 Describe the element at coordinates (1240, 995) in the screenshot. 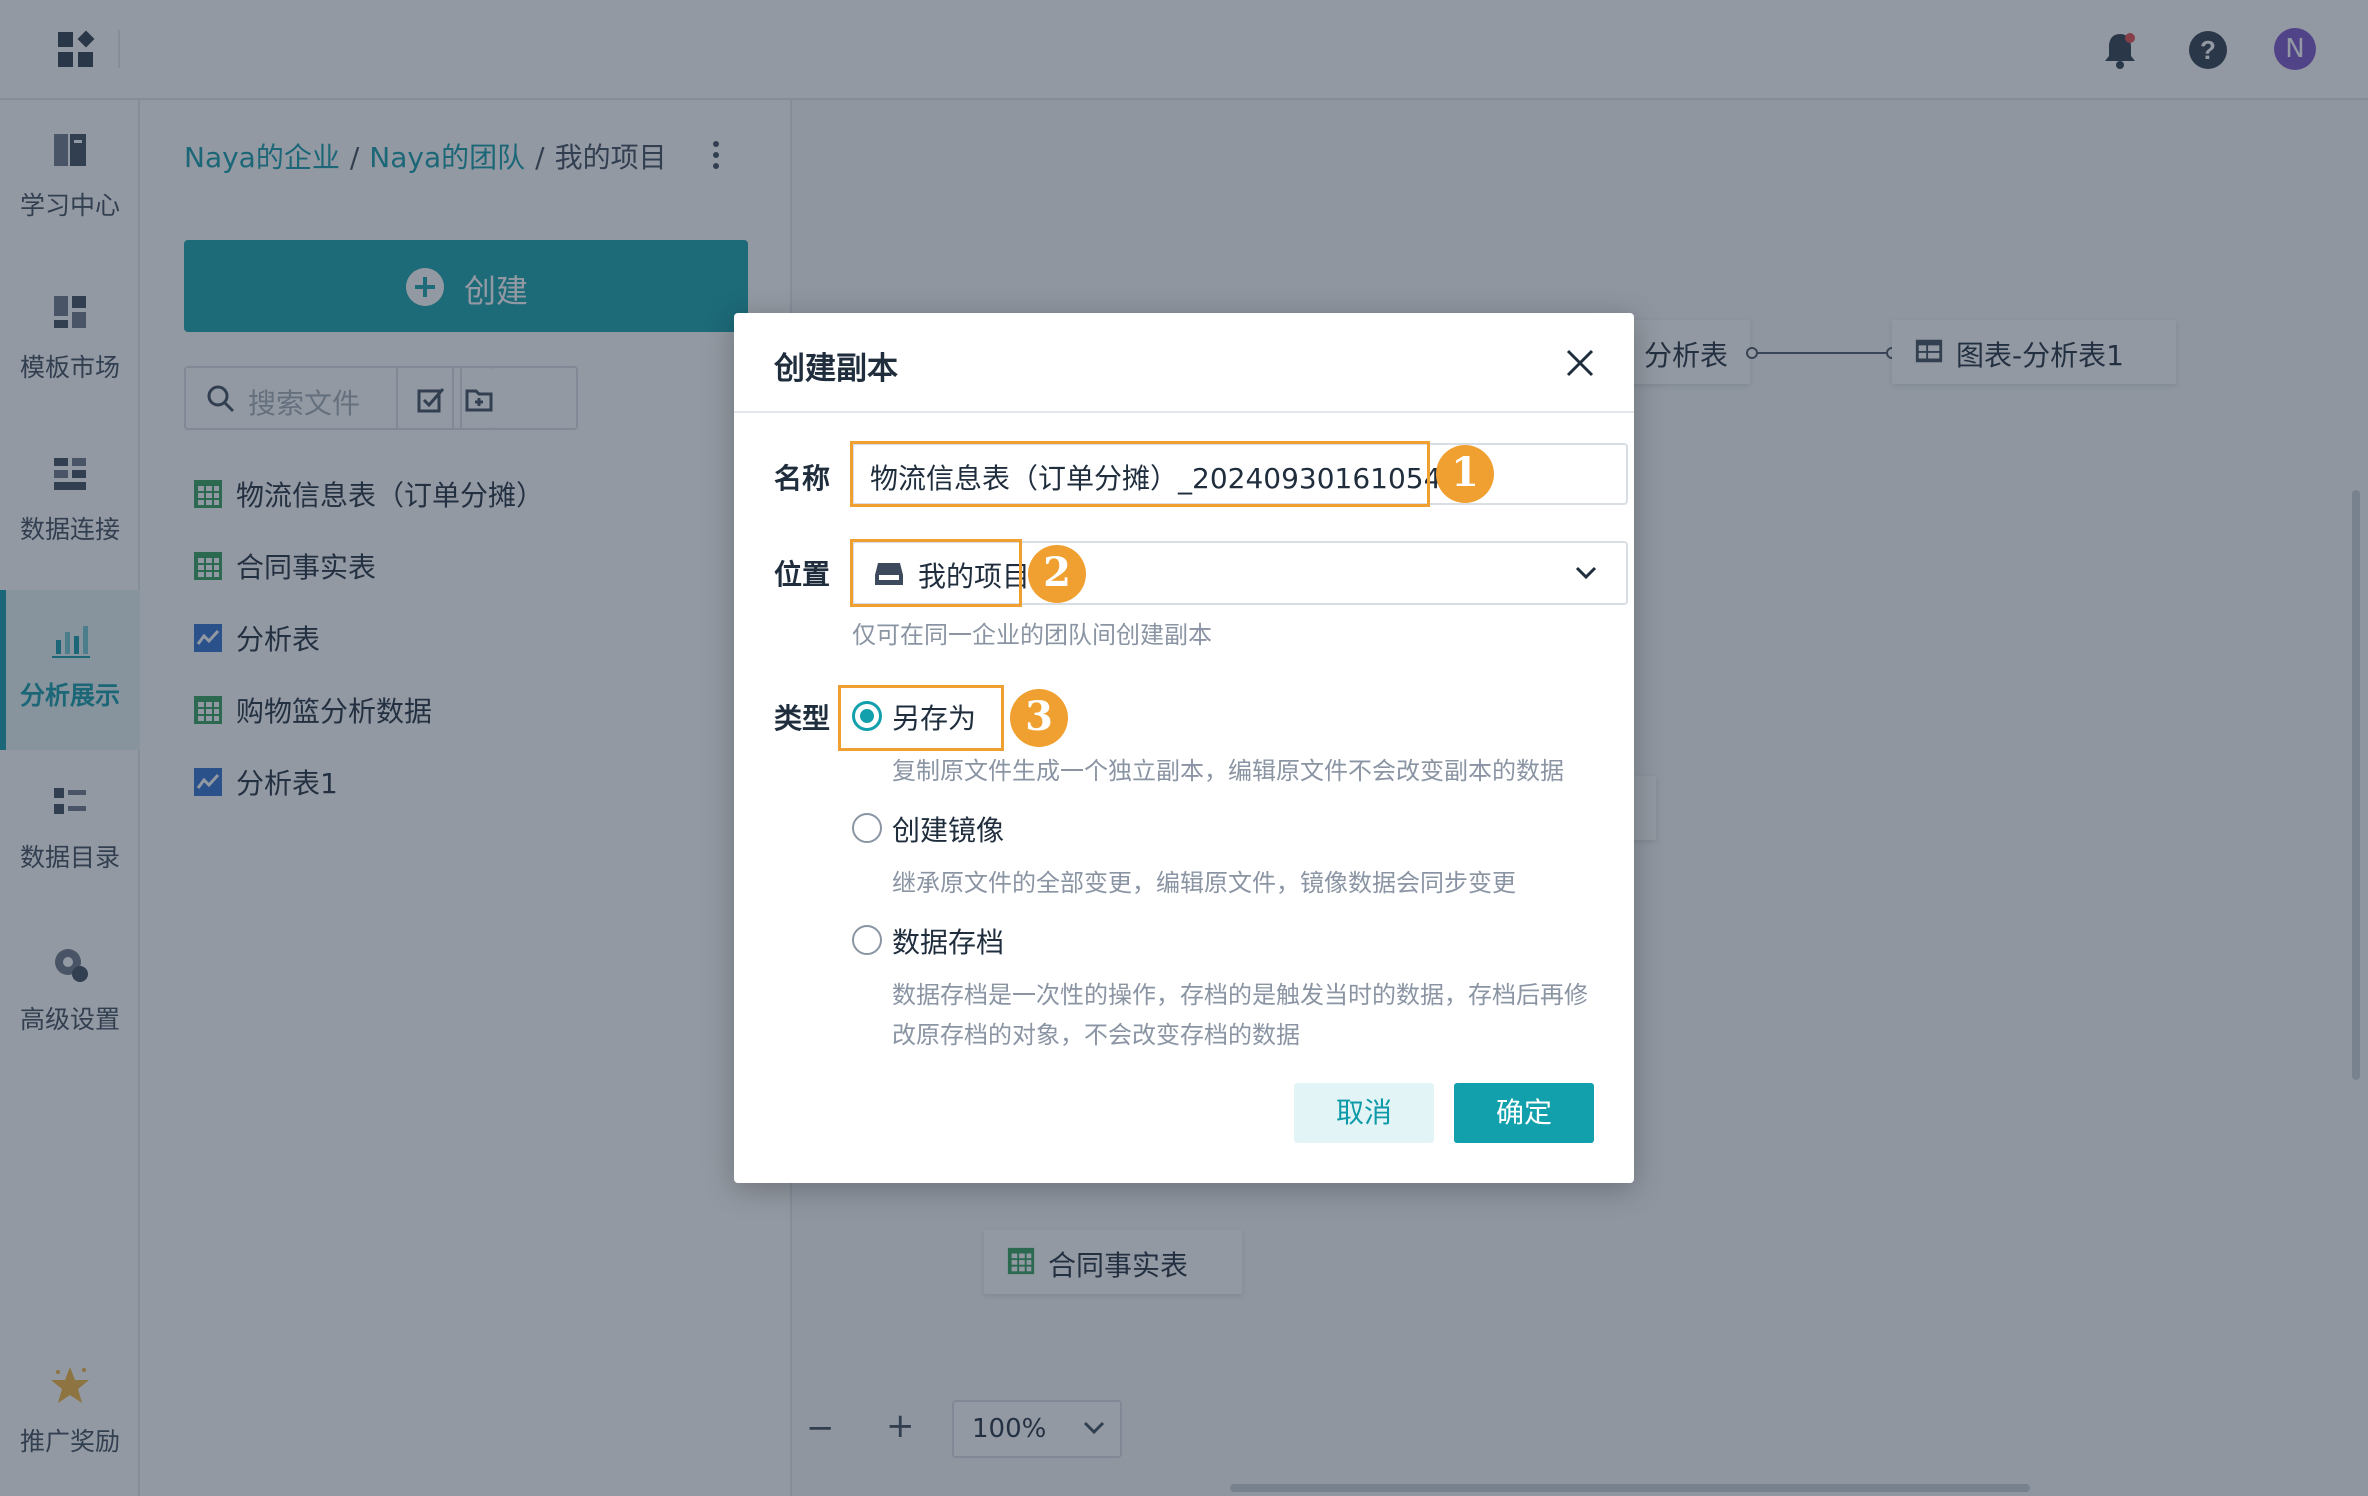

I see `type-desc: 数据存档是一次性的操作，存档的是触发当时的数据，存档后再修` at that location.